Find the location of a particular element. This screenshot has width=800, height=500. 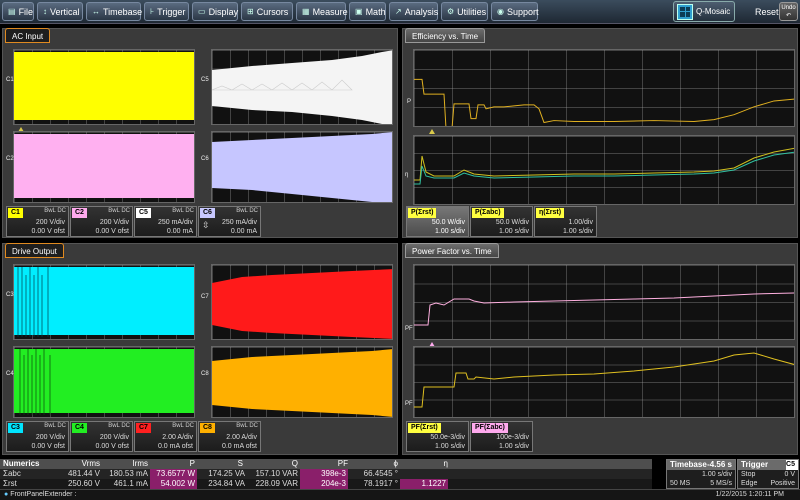

p-abc-descriptor: P(Σabc) 50.0 W/div 1.00 s/div is located at coordinates (501, 221).